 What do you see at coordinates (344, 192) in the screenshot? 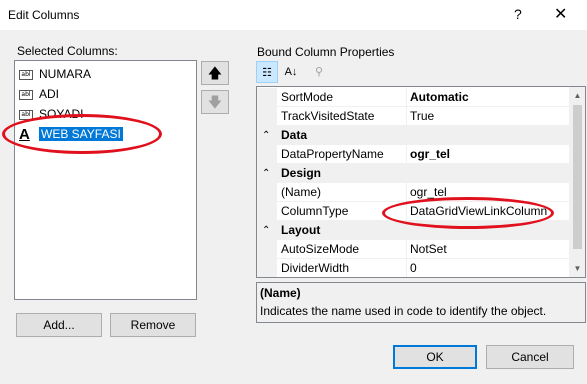
I see `property-name: (Name)` at bounding box center [344, 192].